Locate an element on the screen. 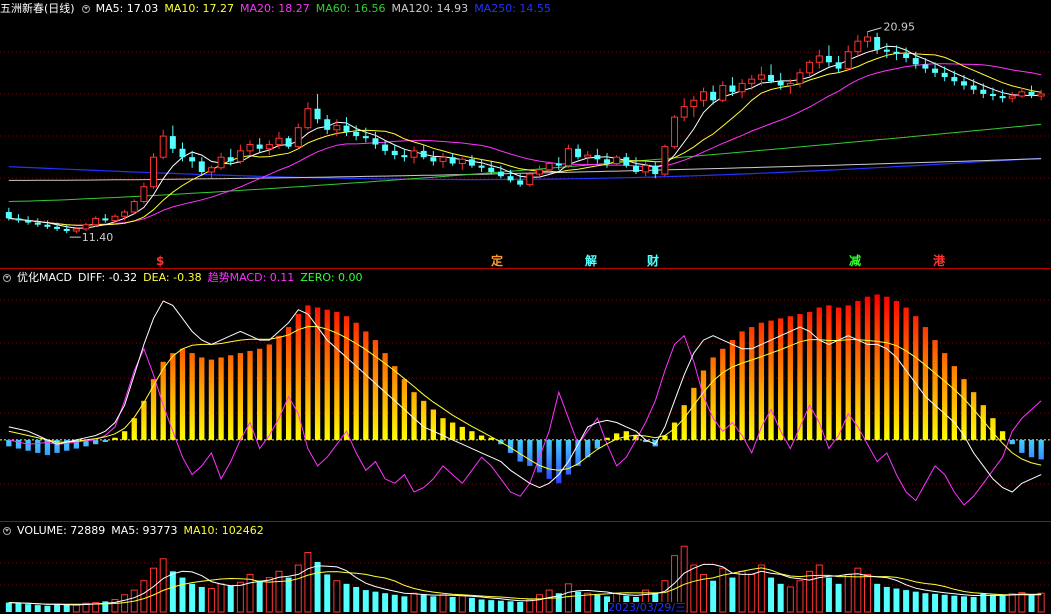  event-marker-financial-report: 财 is located at coordinates (653, 261).